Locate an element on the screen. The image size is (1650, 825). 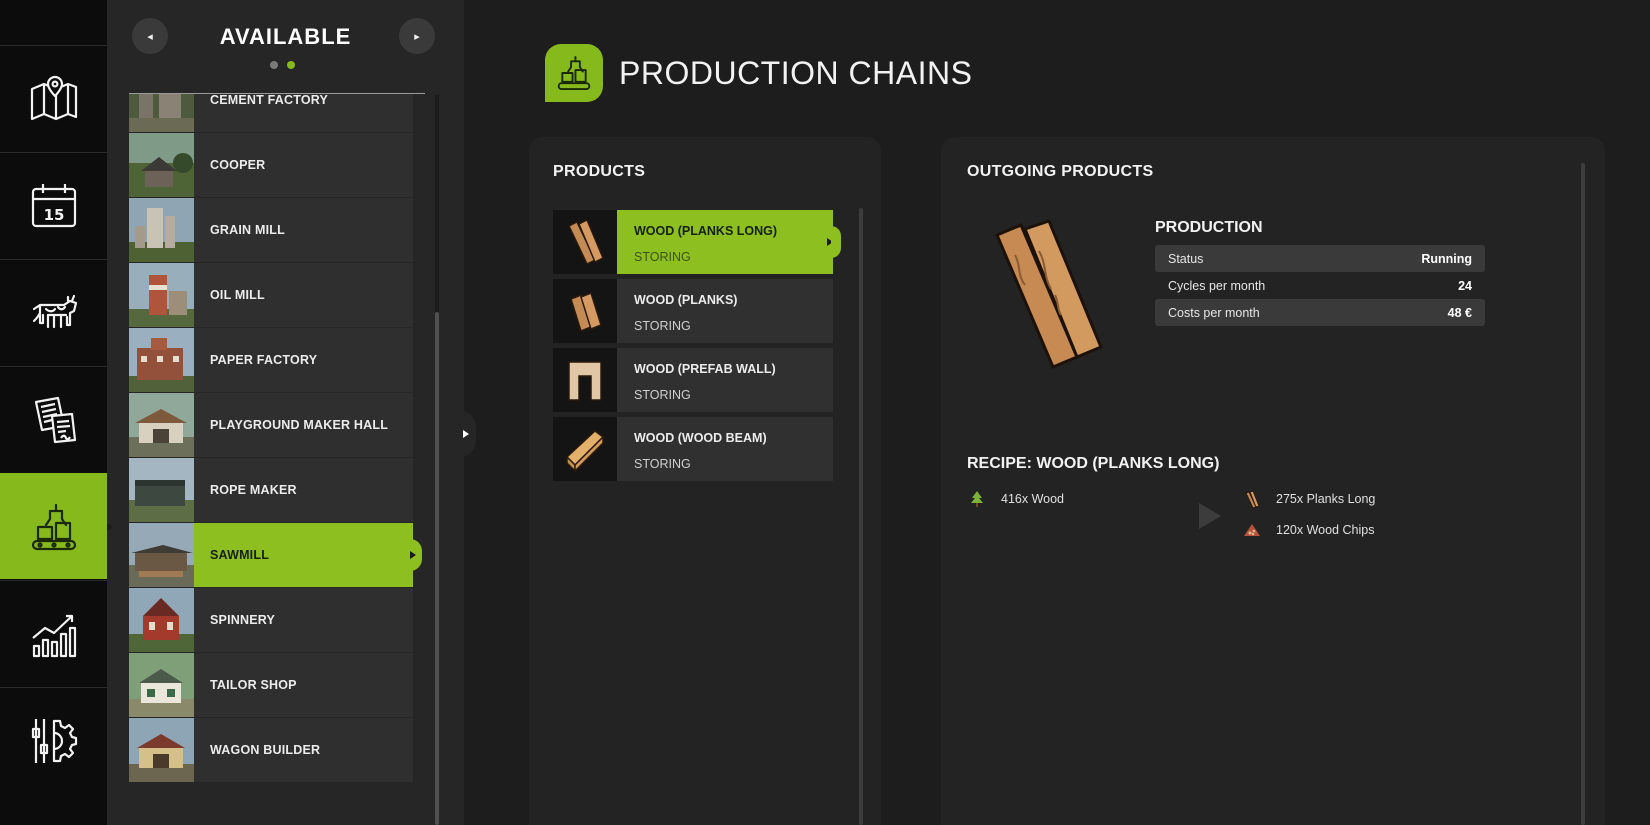
menu-production is located at coordinates (60, 526).